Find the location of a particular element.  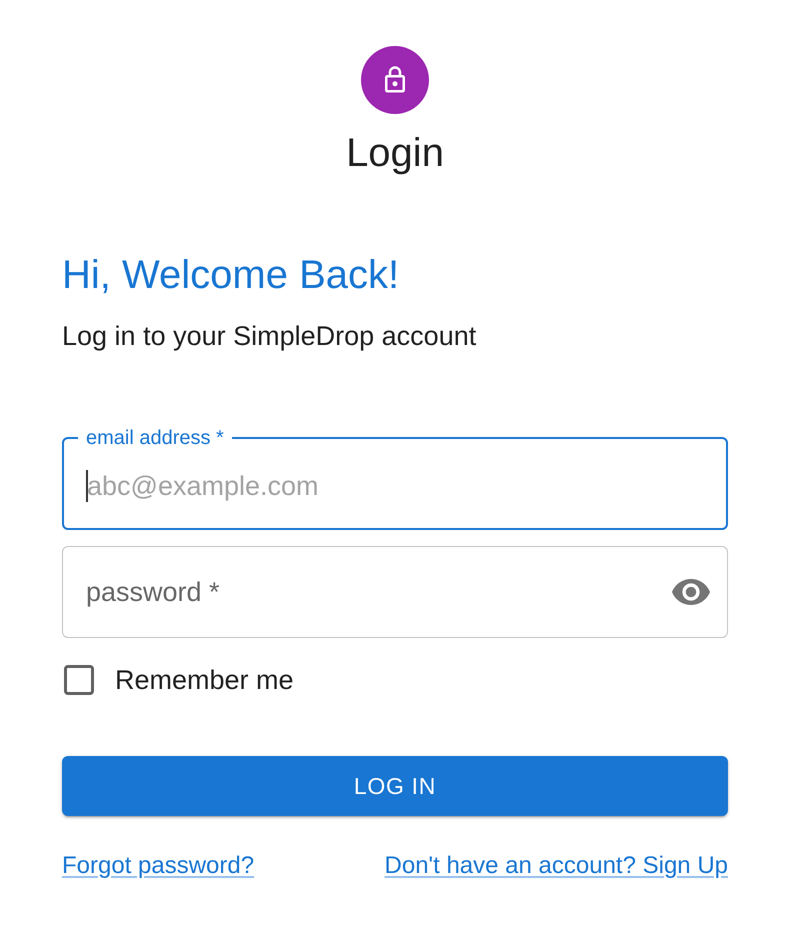

forgot-password-link: Forgot password? is located at coordinates (158, 866).